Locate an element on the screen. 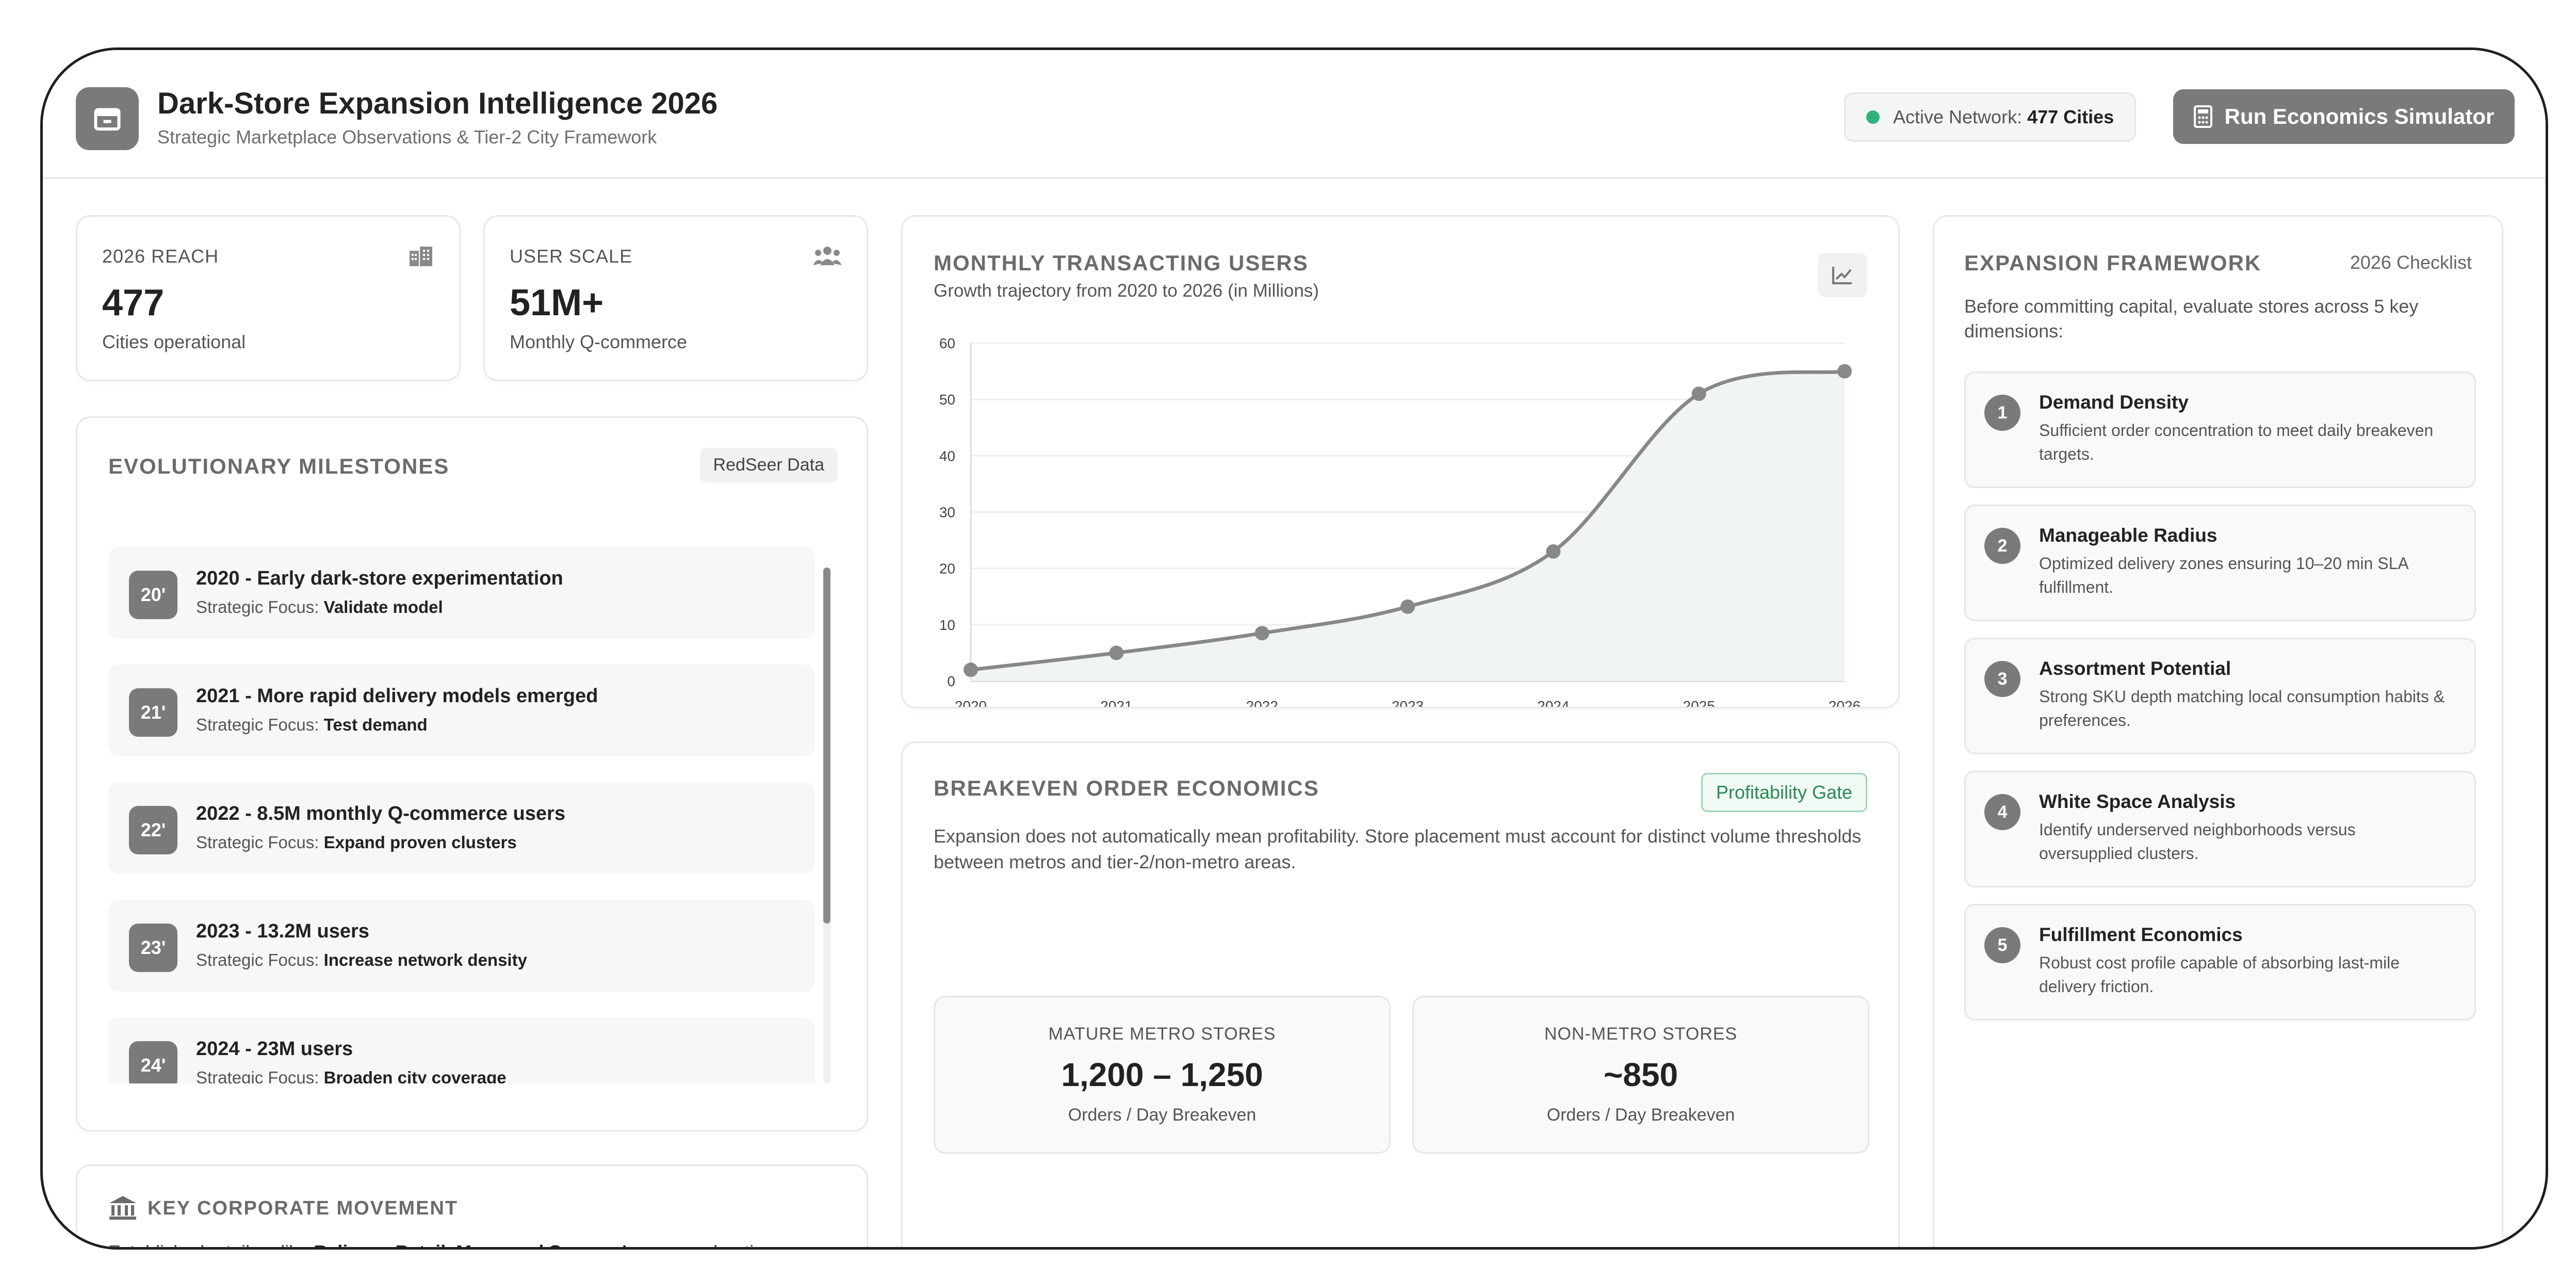  reach-stat-card: 2026 REACH 477 Cities operational is located at coordinates (268, 298).